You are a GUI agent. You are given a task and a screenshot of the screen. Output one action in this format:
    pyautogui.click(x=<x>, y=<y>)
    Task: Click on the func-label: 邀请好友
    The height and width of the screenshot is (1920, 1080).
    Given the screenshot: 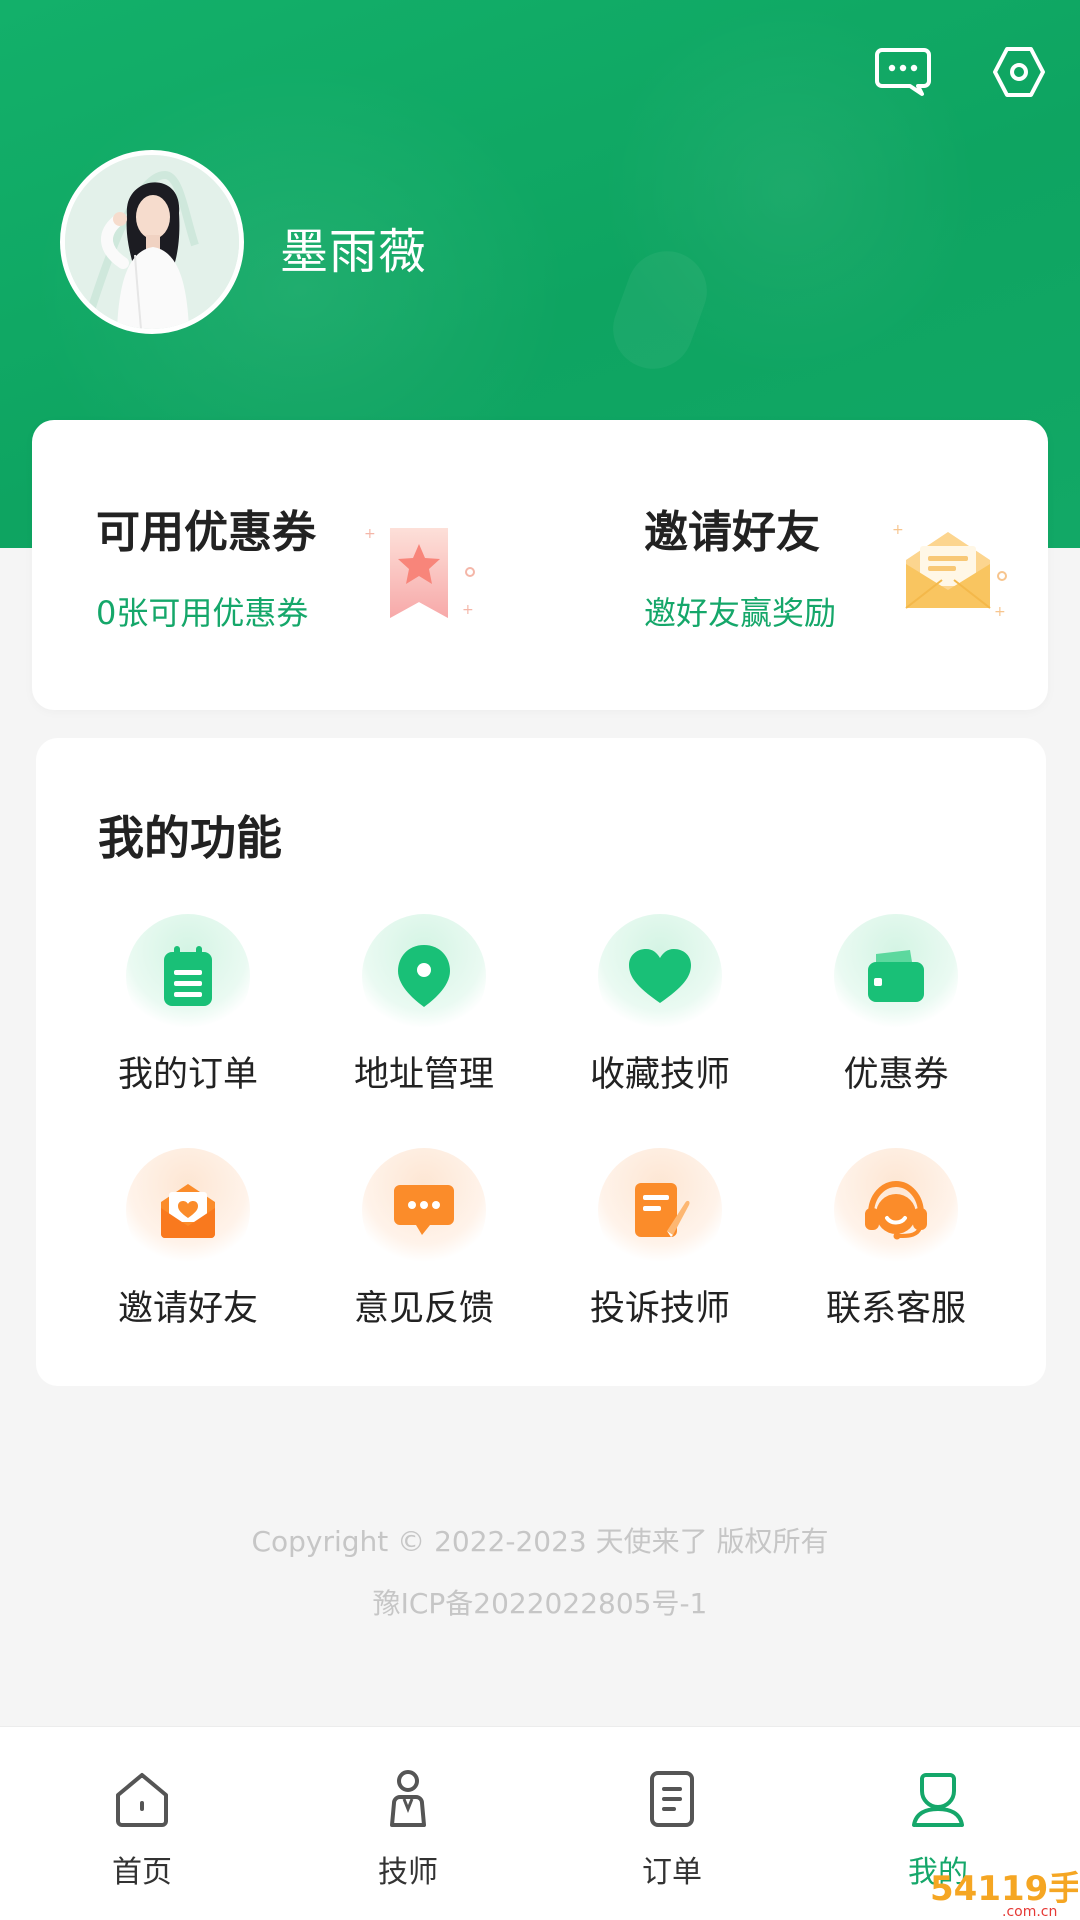 What is the action you would take?
    pyautogui.click(x=187, y=1309)
    